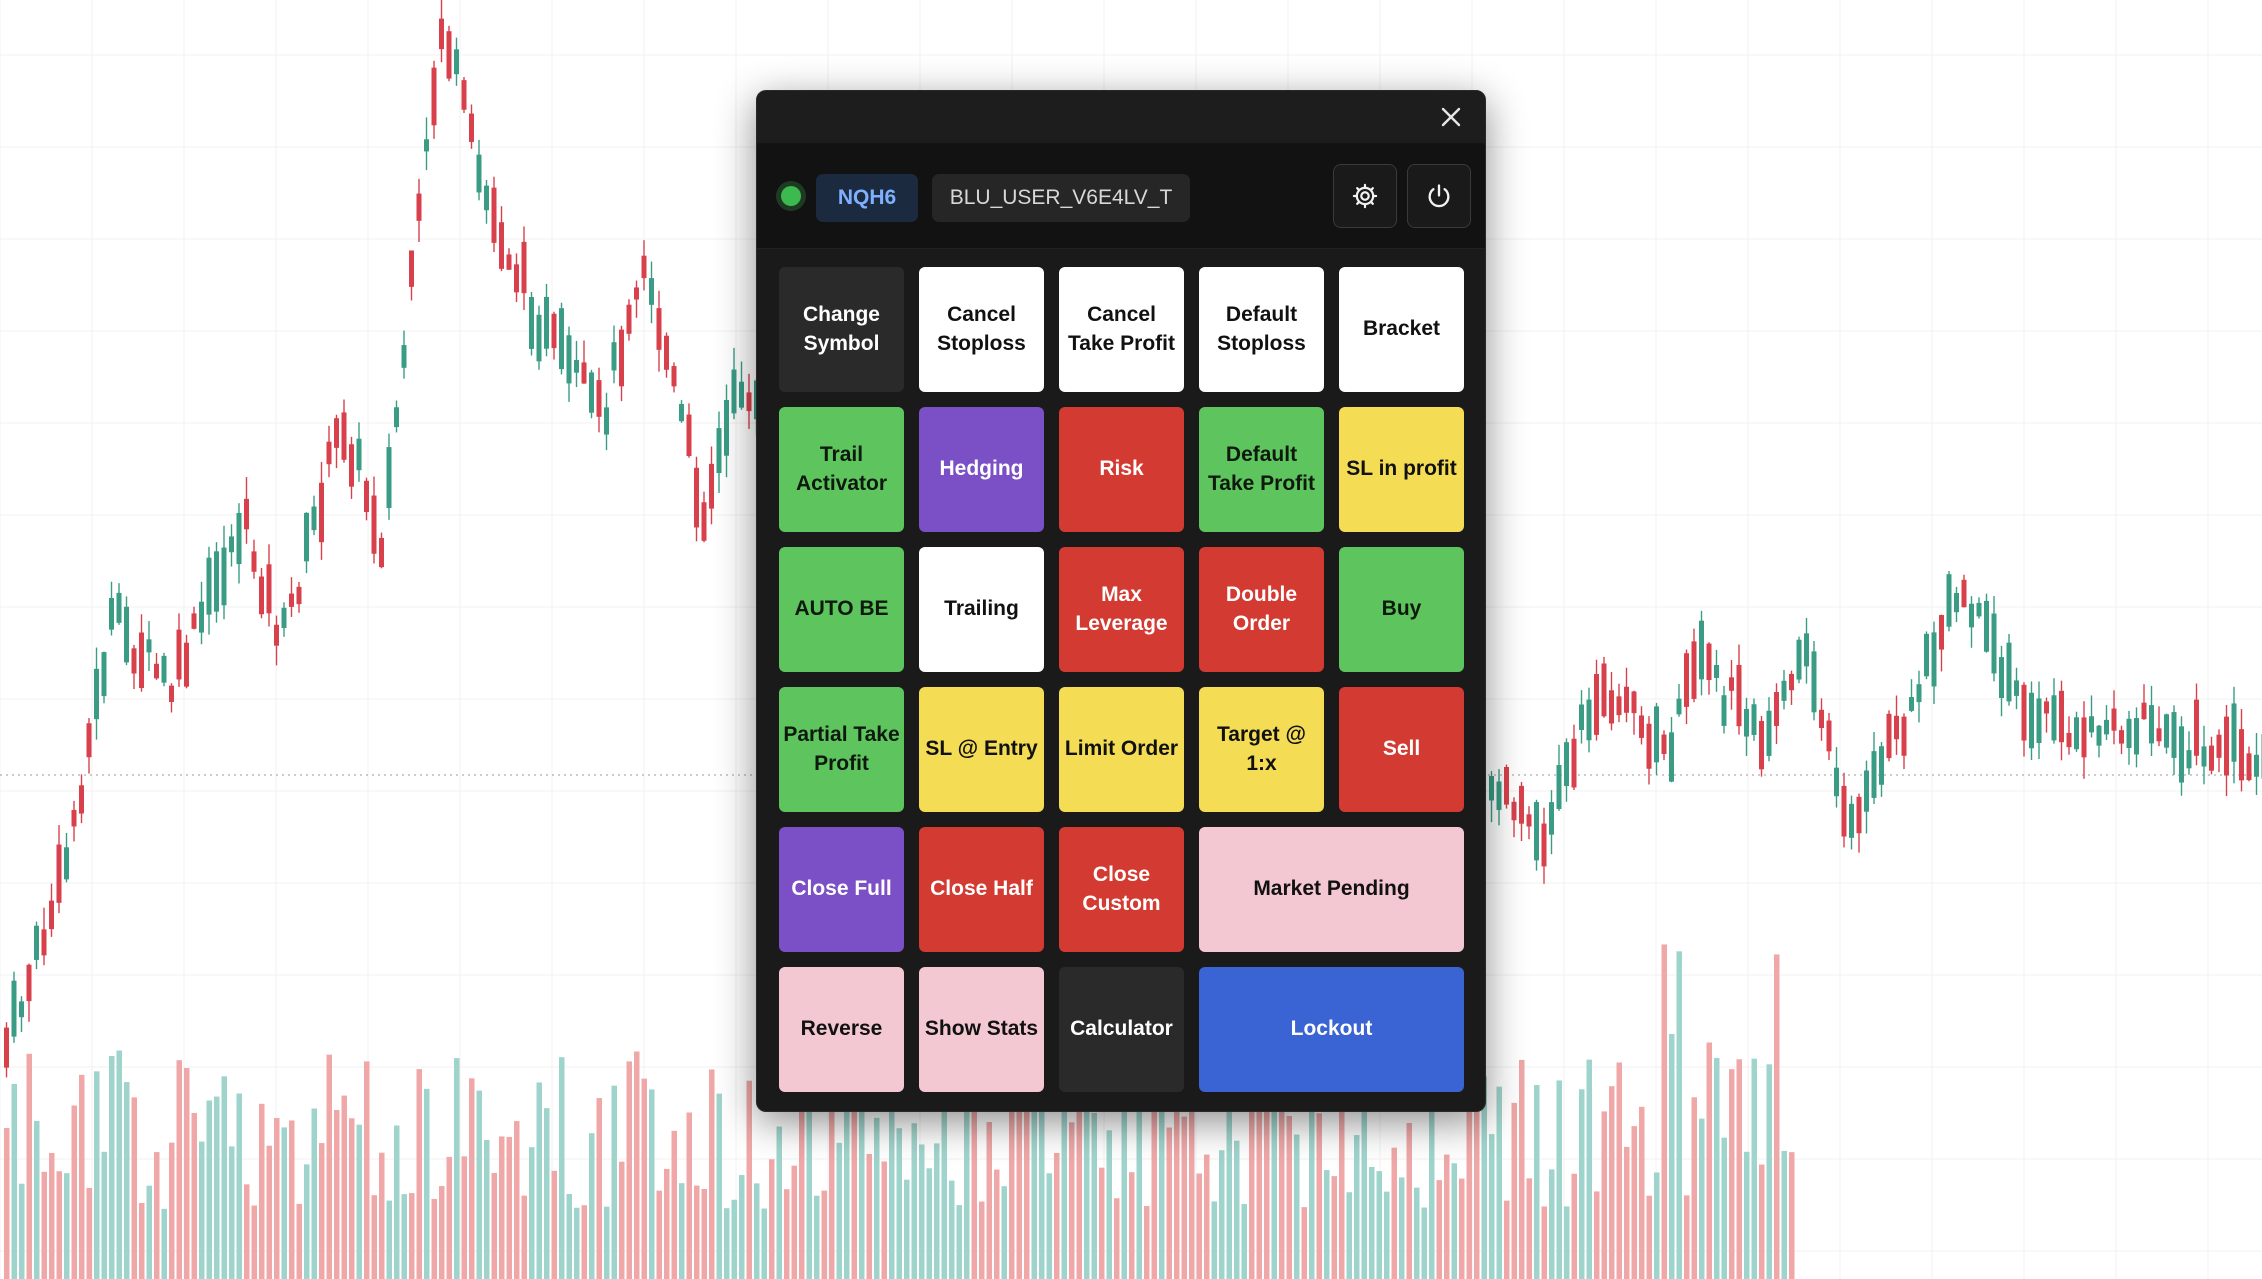 The image size is (2262, 1279). Describe the element at coordinates (841, 889) in the screenshot. I see `close-full-button: Close Full` at that location.